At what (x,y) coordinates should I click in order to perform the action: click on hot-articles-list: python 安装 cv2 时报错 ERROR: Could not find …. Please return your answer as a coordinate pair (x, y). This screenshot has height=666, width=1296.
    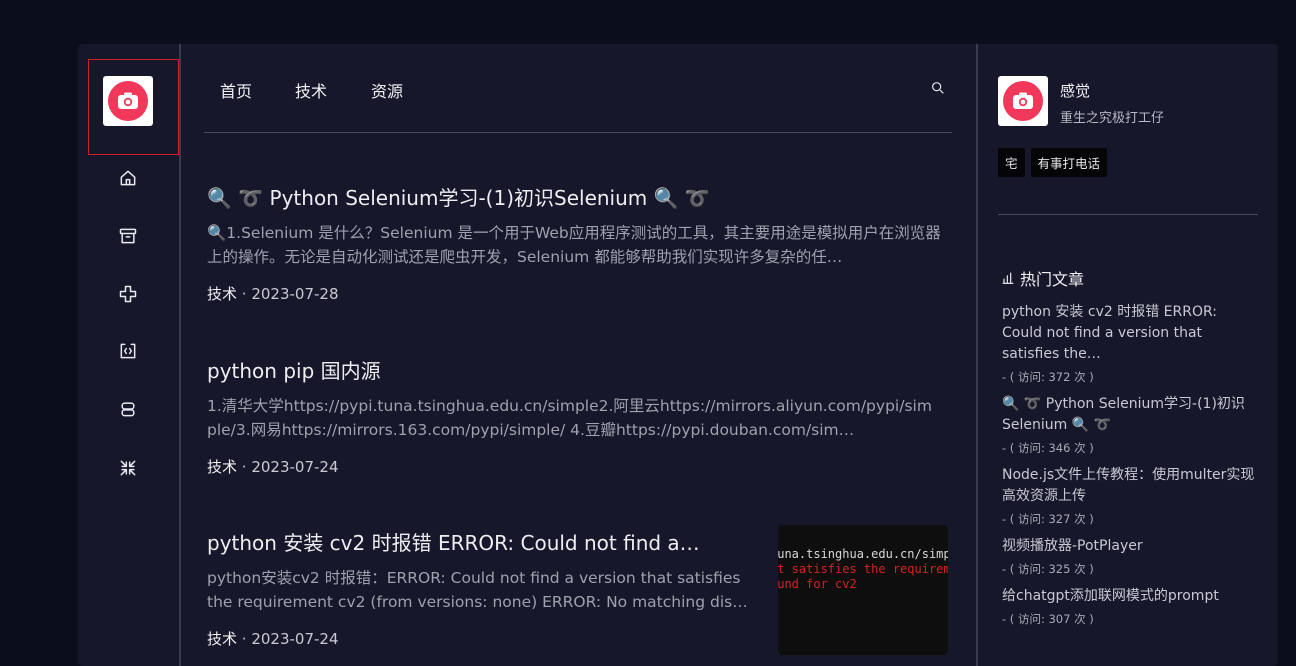
    Looking at the image, I should click on (1130, 469).